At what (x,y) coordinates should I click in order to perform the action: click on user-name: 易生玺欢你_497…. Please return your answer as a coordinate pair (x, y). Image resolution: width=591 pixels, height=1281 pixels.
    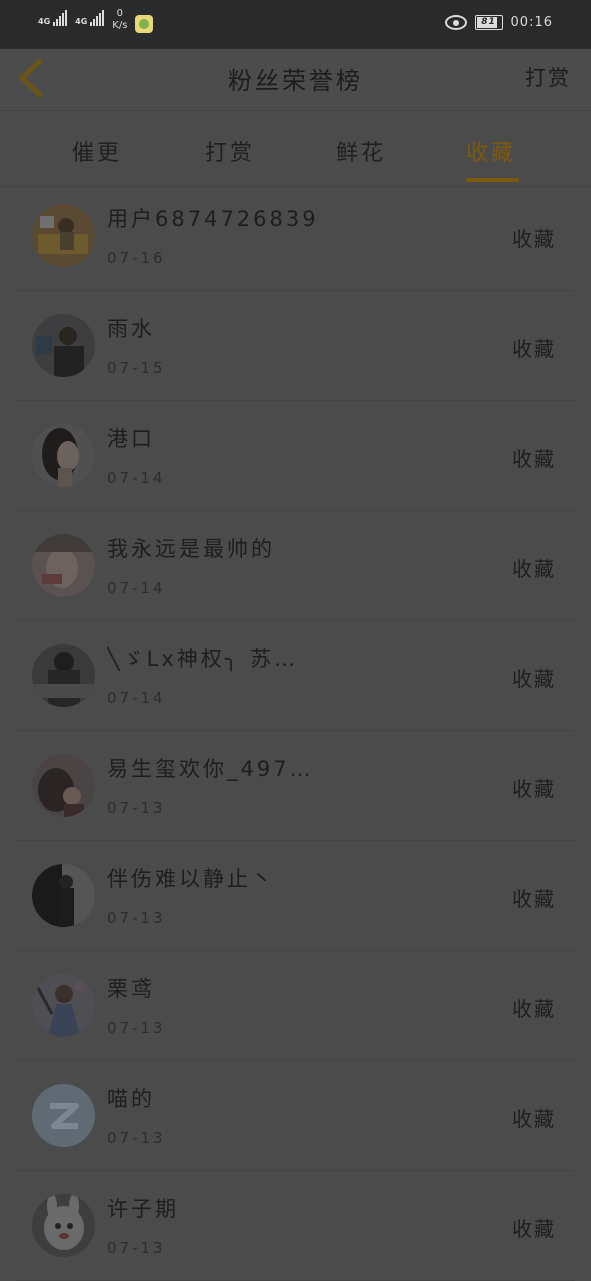
    Looking at the image, I should click on (210, 769).